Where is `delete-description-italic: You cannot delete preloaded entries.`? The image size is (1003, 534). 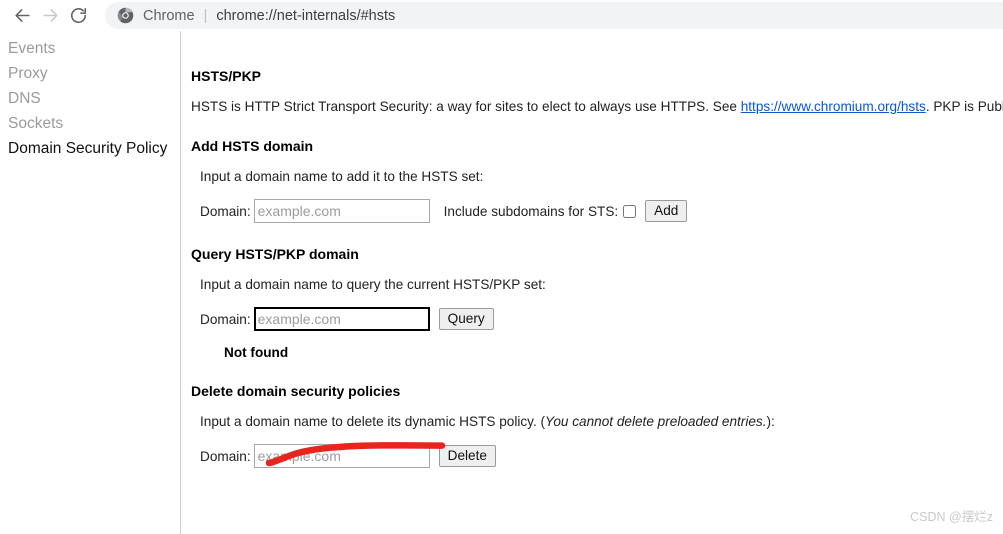 delete-description-italic: You cannot delete preloaded entries. is located at coordinates (656, 421).